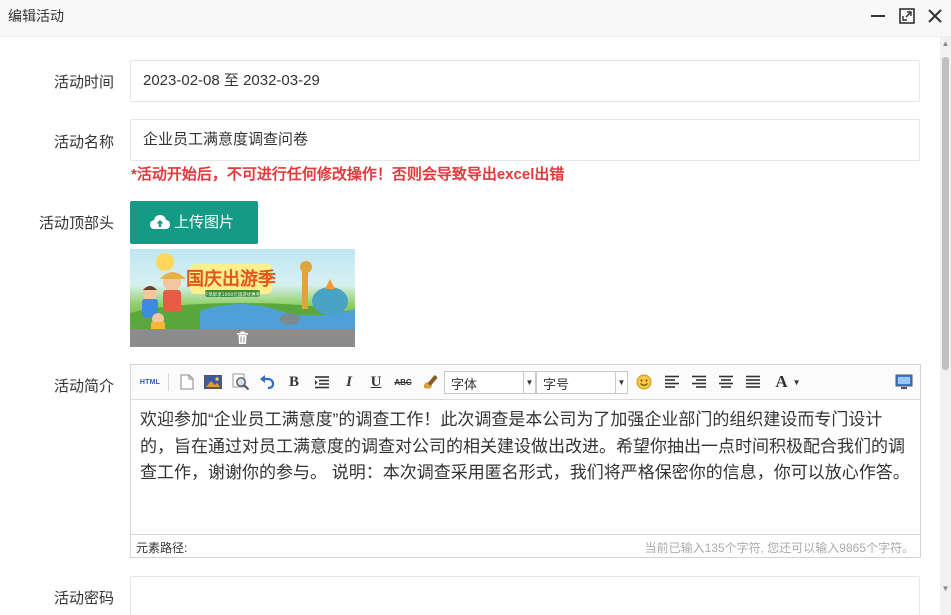 Image resolution: width=951 pixels, height=615 pixels. I want to click on underline-button: U, so click(376, 382).